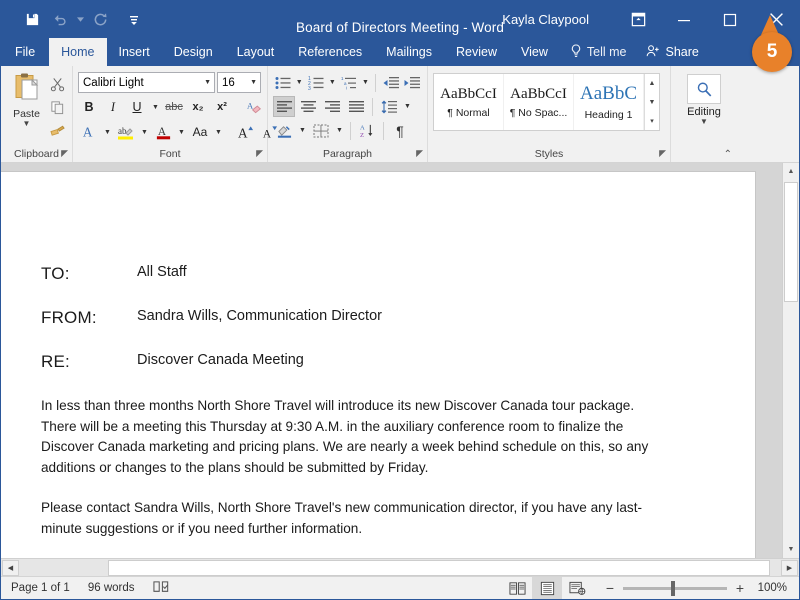 The height and width of the screenshot is (600, 800). What do you see at coordinates (89, 107) in the screenshot?
I see `bold-button: B` at bounding box center [89, 107].